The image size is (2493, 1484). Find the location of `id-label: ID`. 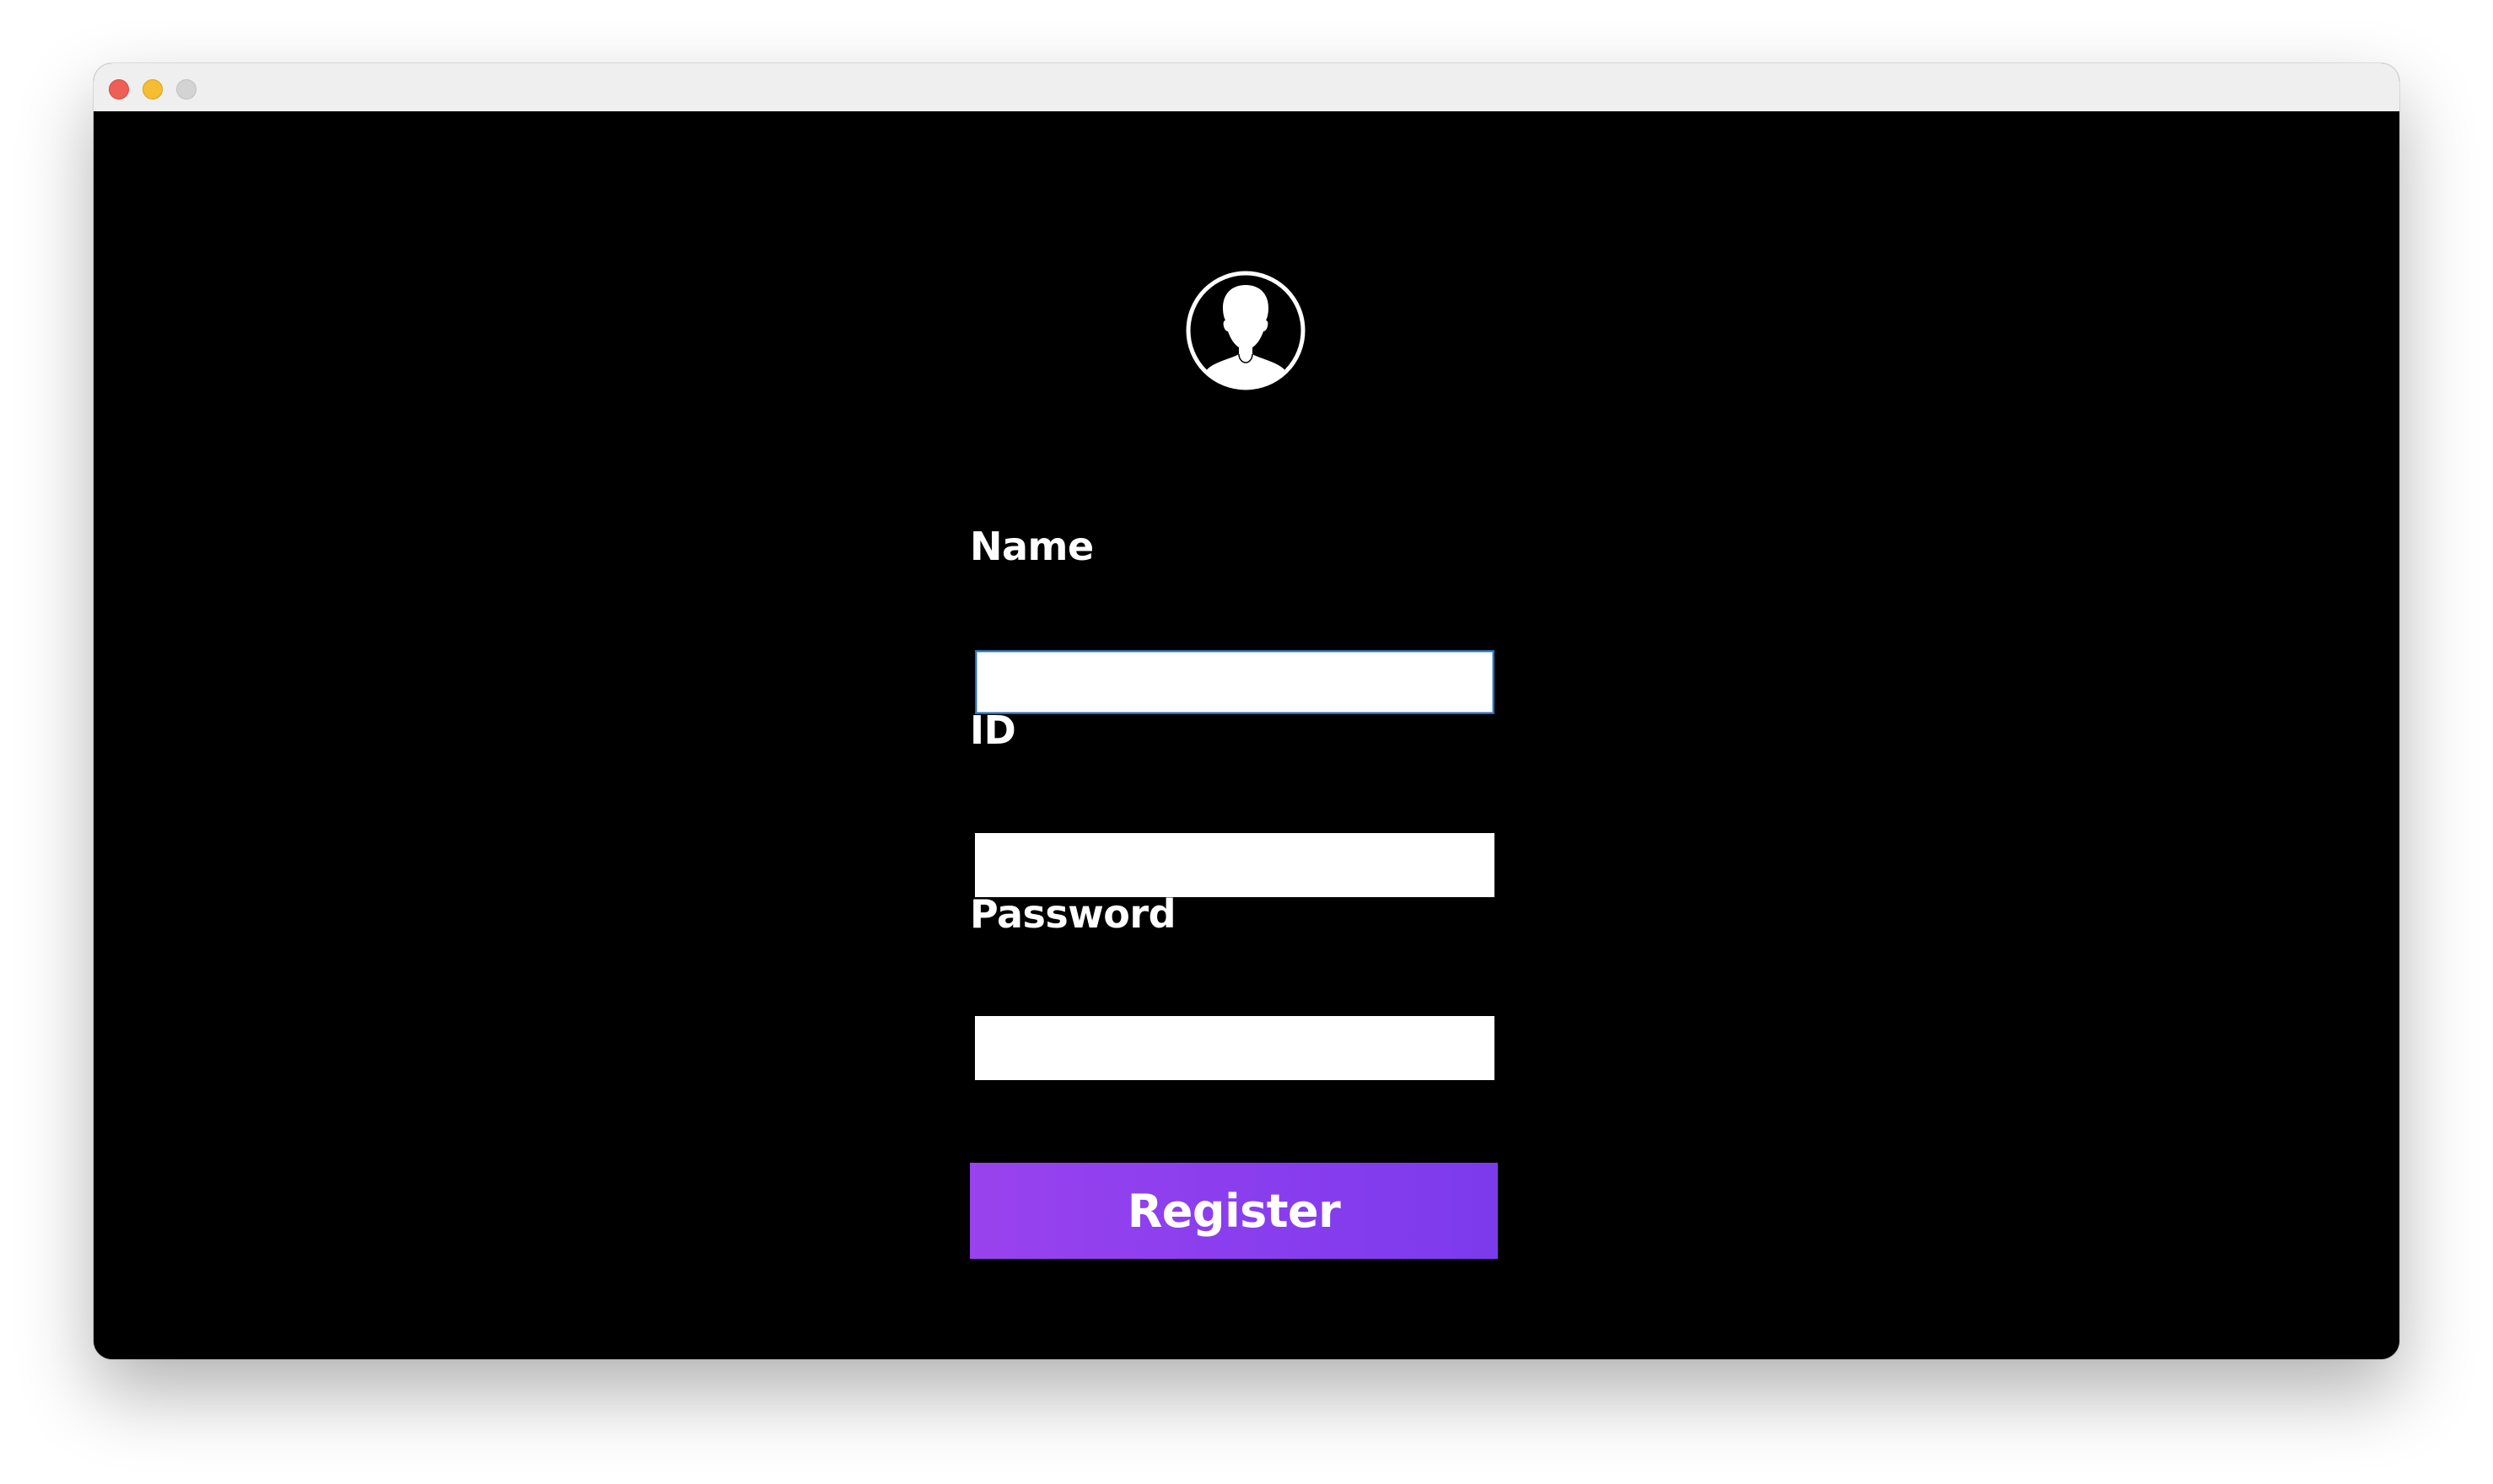

id-label: ID is located at coordinates (993, 730).